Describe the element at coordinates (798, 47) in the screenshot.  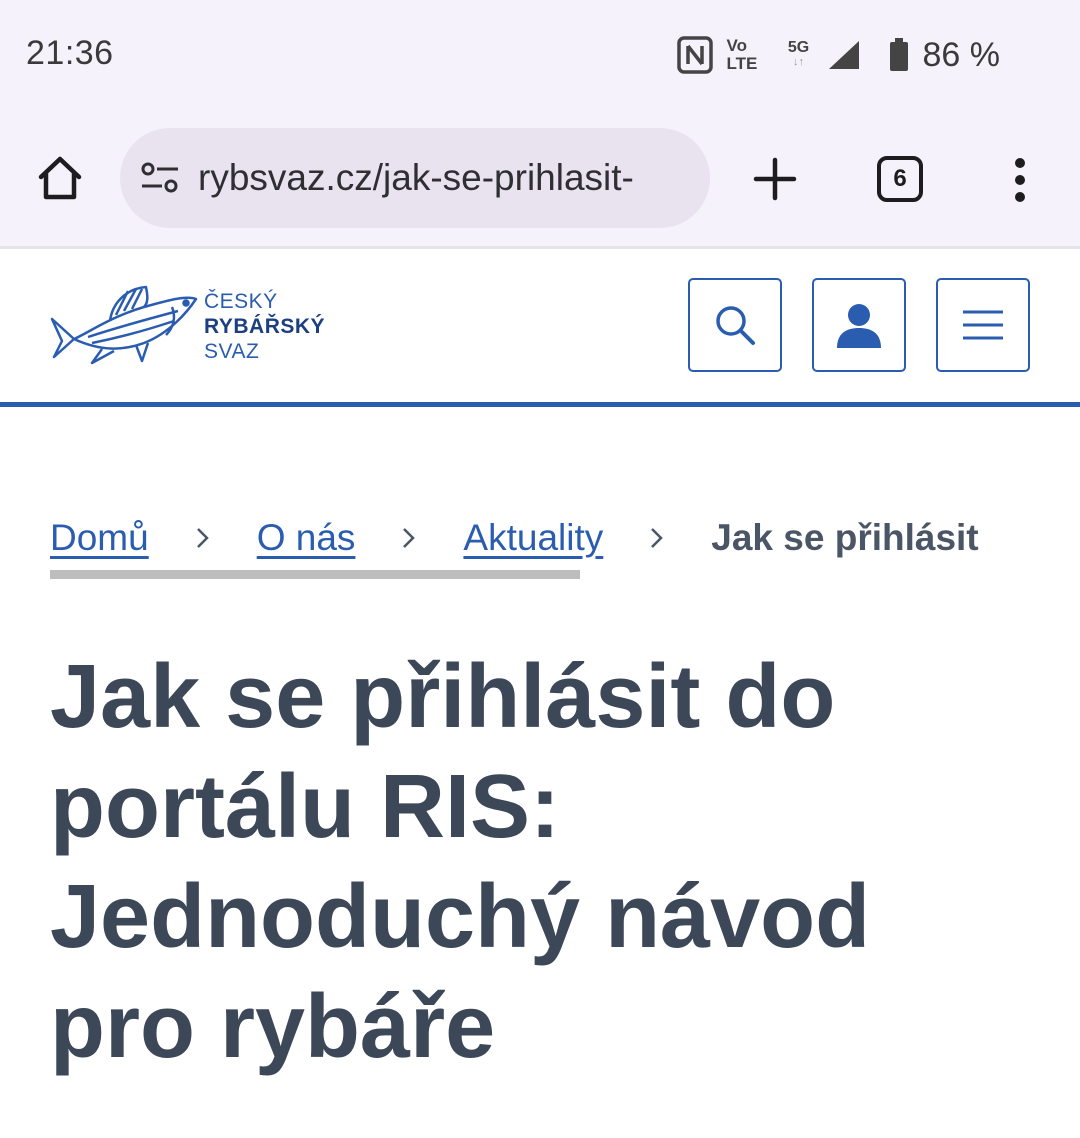
I see `network-label: 5G` at that location.